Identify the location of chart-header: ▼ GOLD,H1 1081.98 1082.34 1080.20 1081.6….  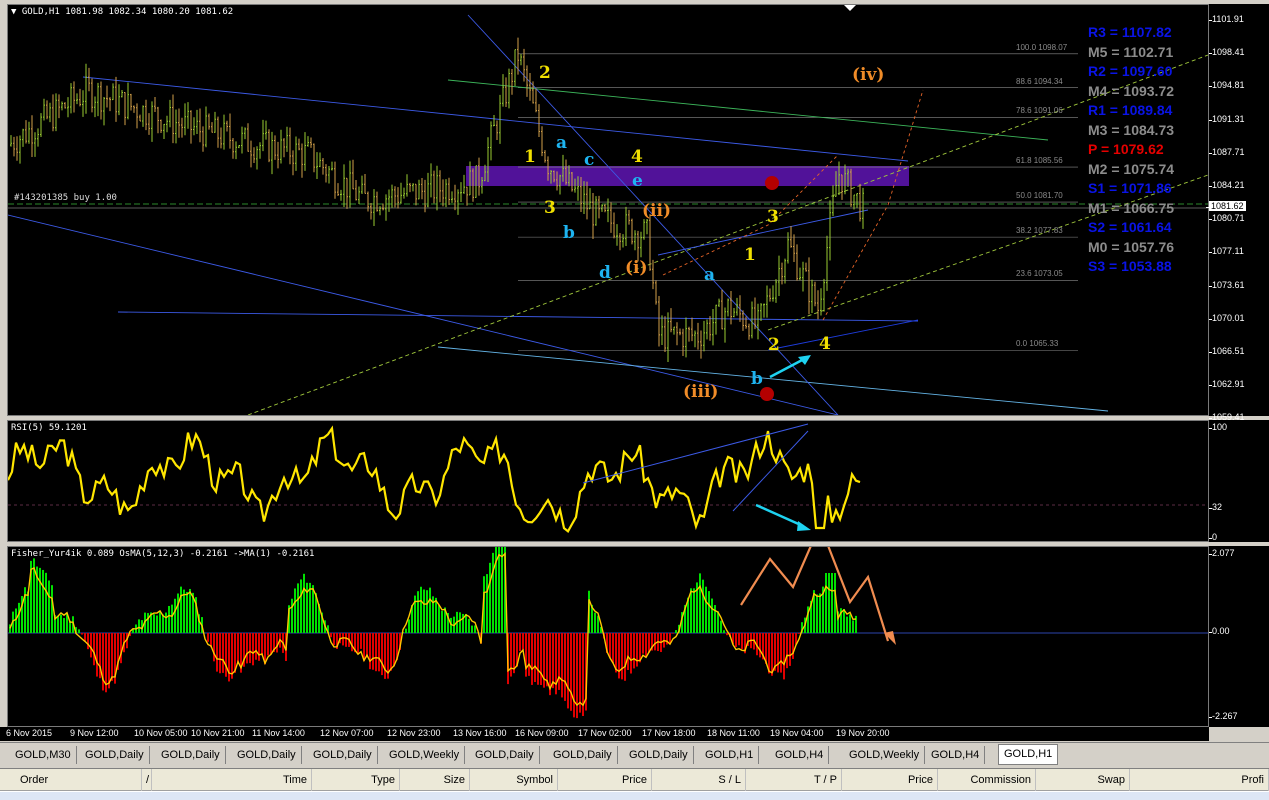
(122, 12).